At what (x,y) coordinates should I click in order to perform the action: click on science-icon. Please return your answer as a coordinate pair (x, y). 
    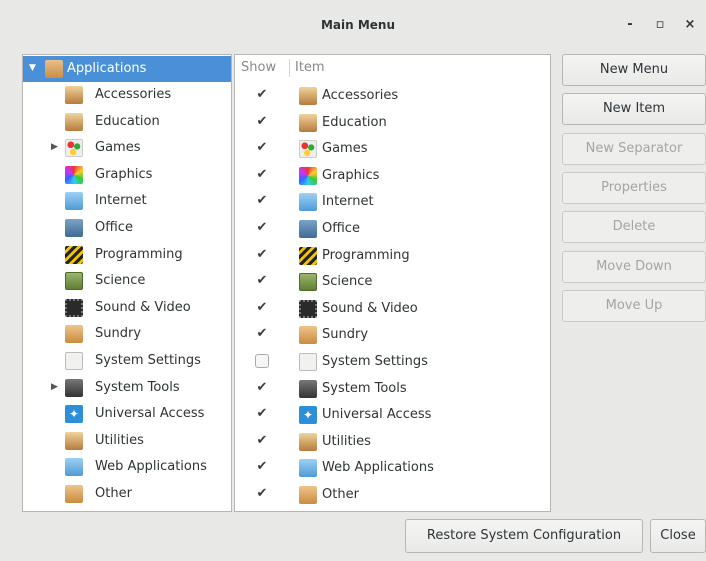
    Looking at the image, I should click on (308, 282).